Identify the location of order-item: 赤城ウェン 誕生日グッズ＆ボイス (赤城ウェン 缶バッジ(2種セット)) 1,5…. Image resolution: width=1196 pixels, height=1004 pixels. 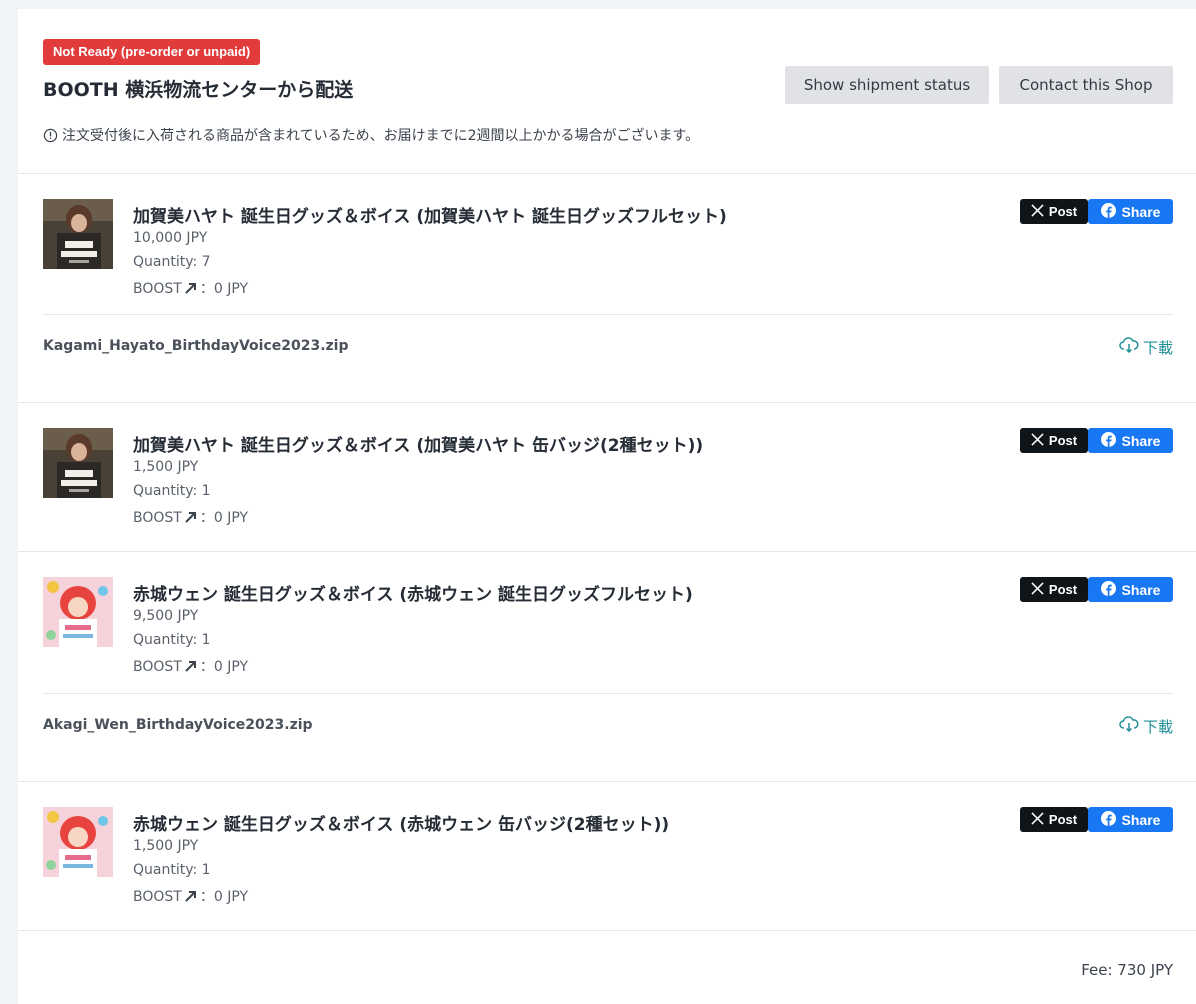
(607, 856).